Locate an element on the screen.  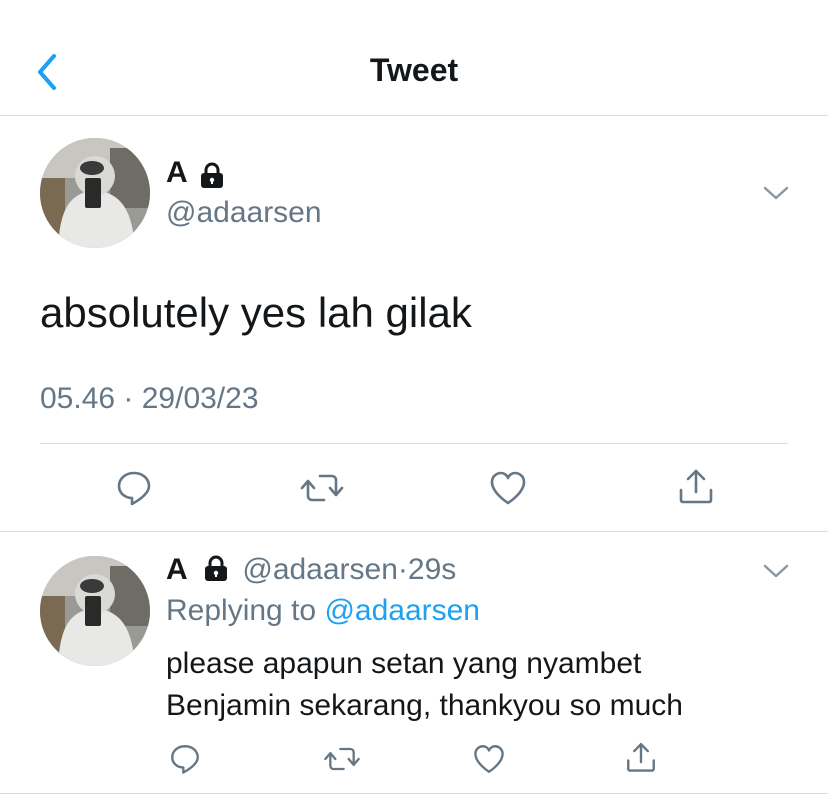
replying-to-link: @adaarsen is located at coordinates (402, 610).